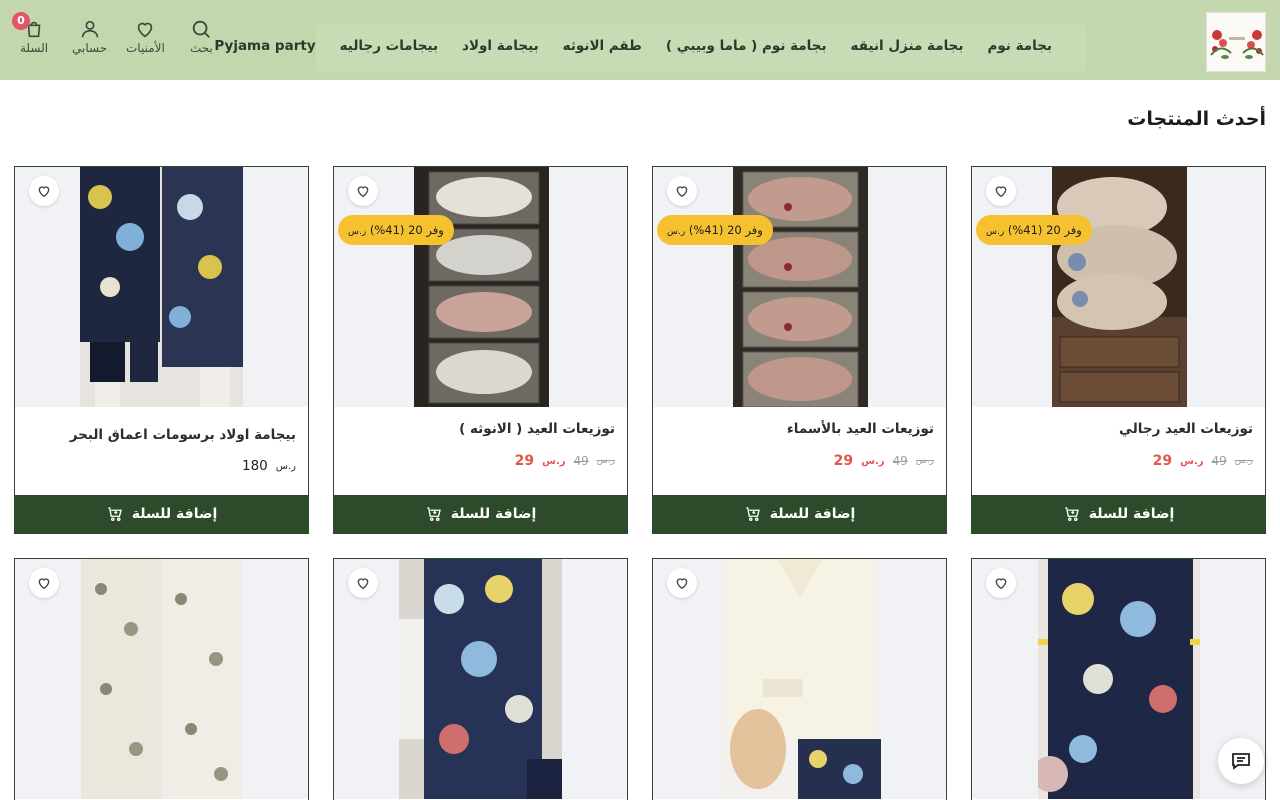 The height and width of the screenshot is (800, 1280). What do you see at coordinates (389, 46) in the screenshot?
I see `nav-item-mens-pyjama: بيجامات رجاليه` at bounding box center [389, 46].